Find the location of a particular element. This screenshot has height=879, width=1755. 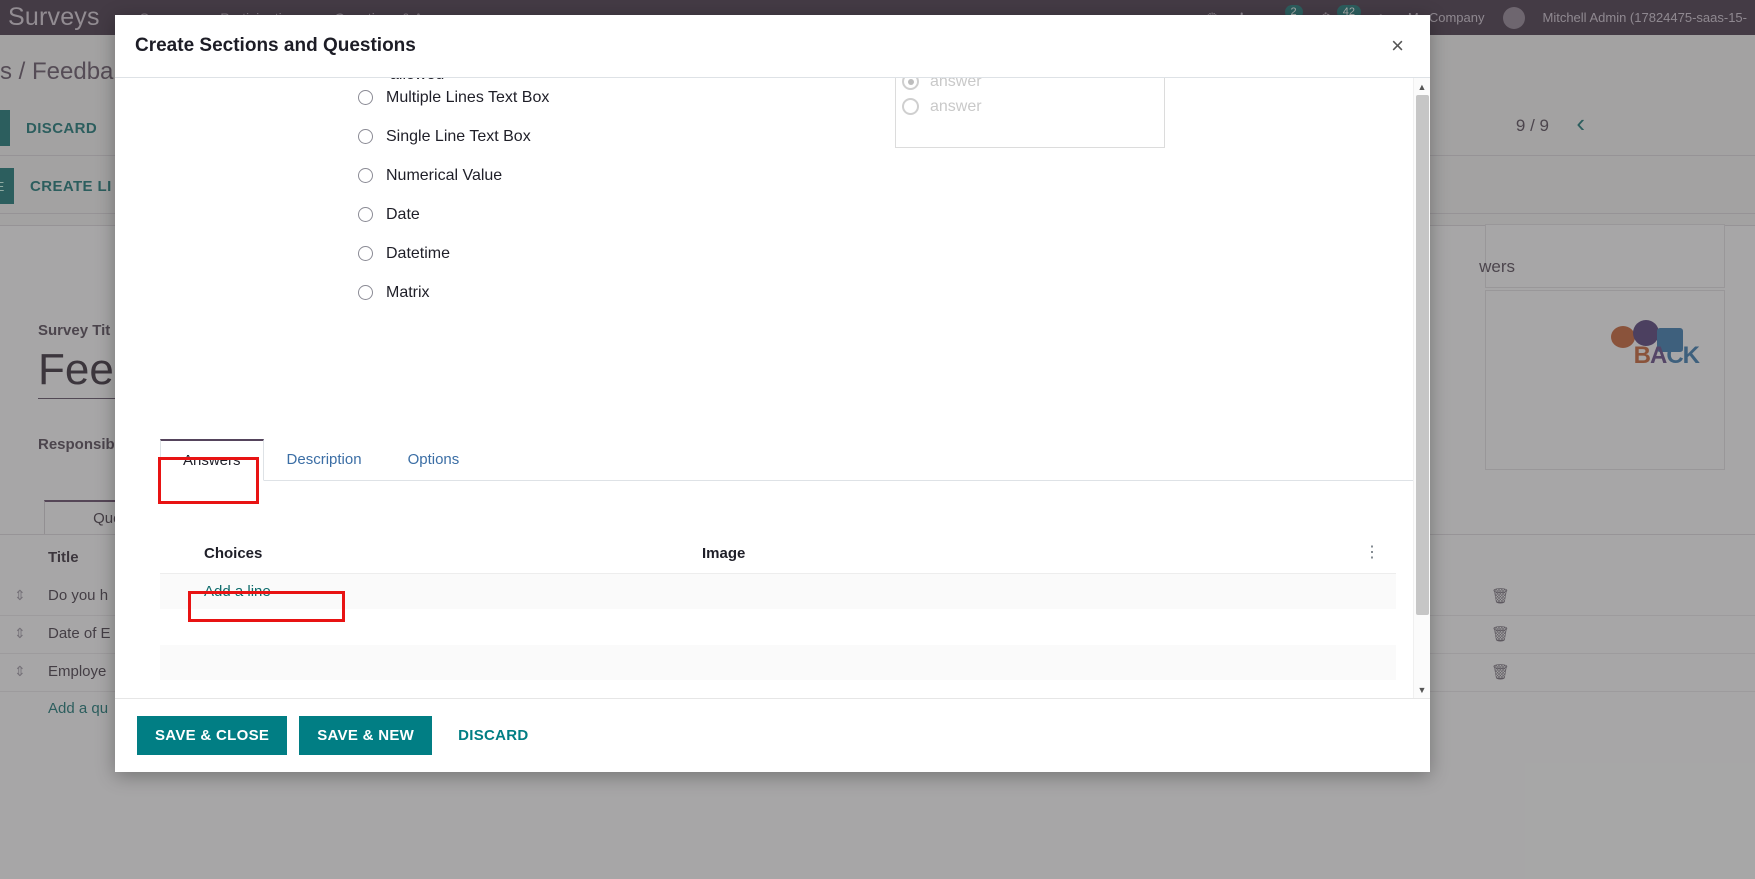

dialog-scrollbar: ▲ ▼ is located at coordinates (1421, 388).